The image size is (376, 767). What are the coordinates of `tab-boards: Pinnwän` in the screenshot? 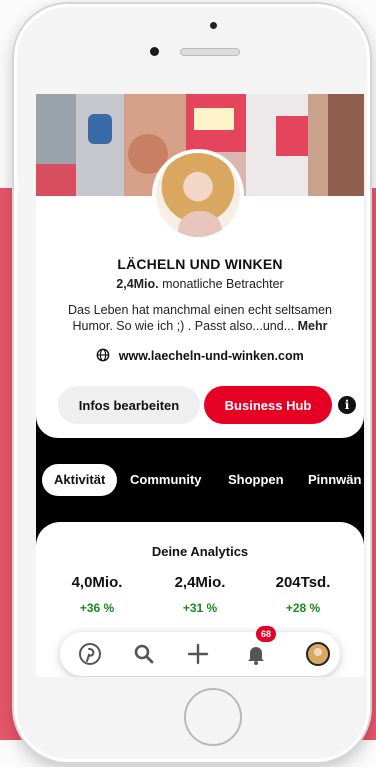 It's located at (334, 480).